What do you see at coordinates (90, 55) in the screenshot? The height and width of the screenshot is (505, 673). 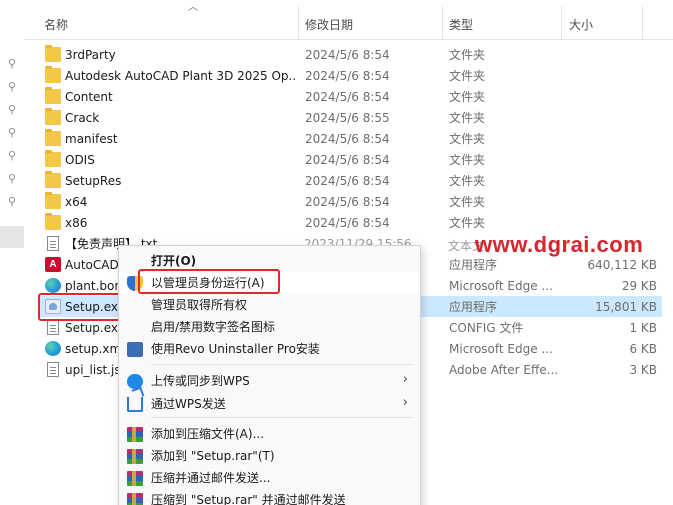 I see `file-name: 3rdParty` at bounding box center [90, 55].